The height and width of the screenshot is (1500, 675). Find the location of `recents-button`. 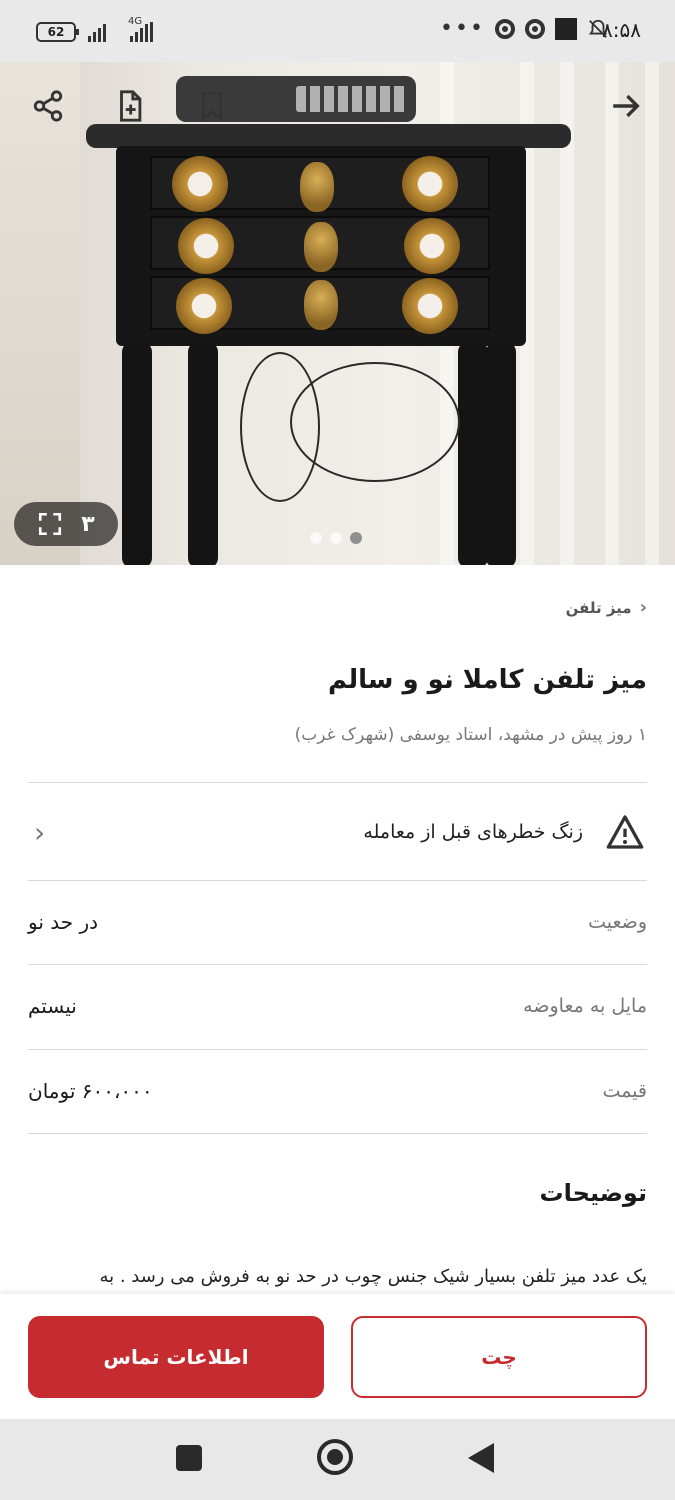

recents-button is located at coordinates (189, 1458).